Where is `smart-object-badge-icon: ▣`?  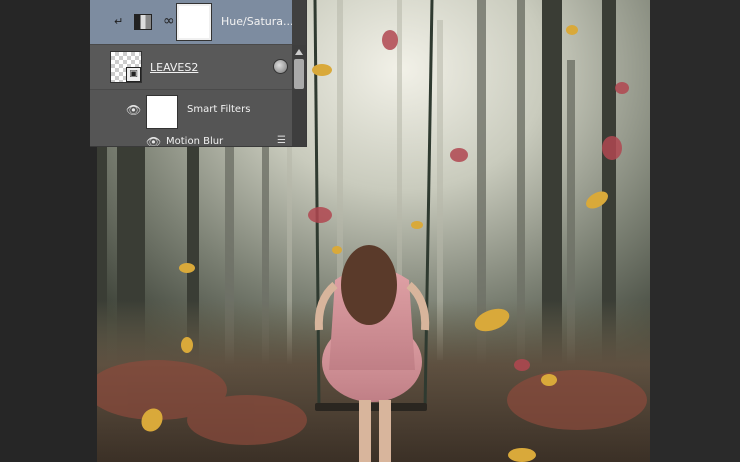 smart-object-badge-icon: ▣ is located at coordinates (133, 74).